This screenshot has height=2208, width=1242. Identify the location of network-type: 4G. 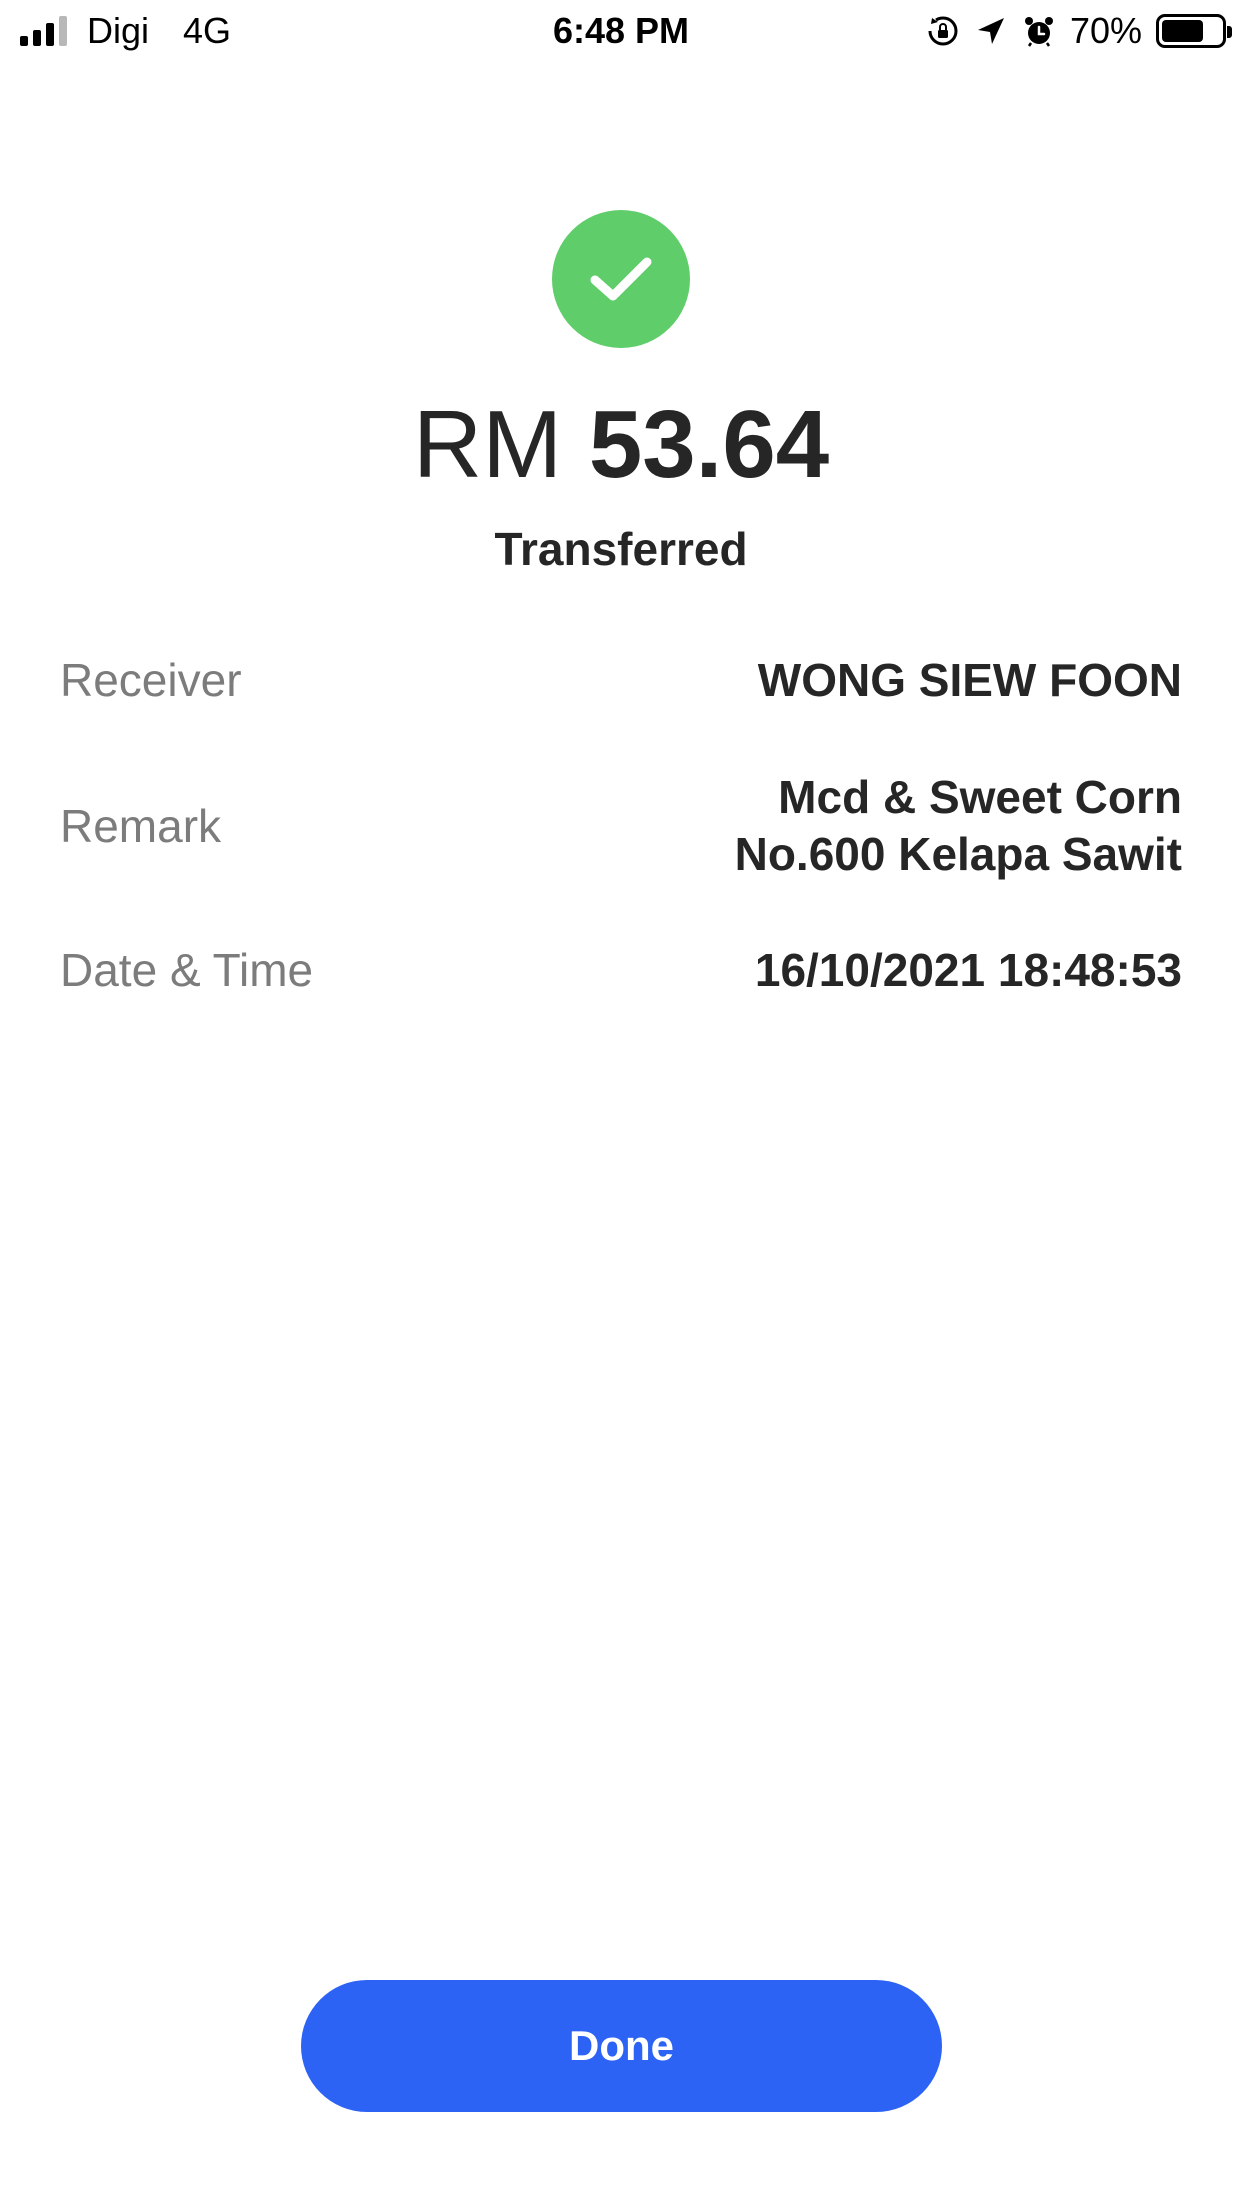
(207, 30).